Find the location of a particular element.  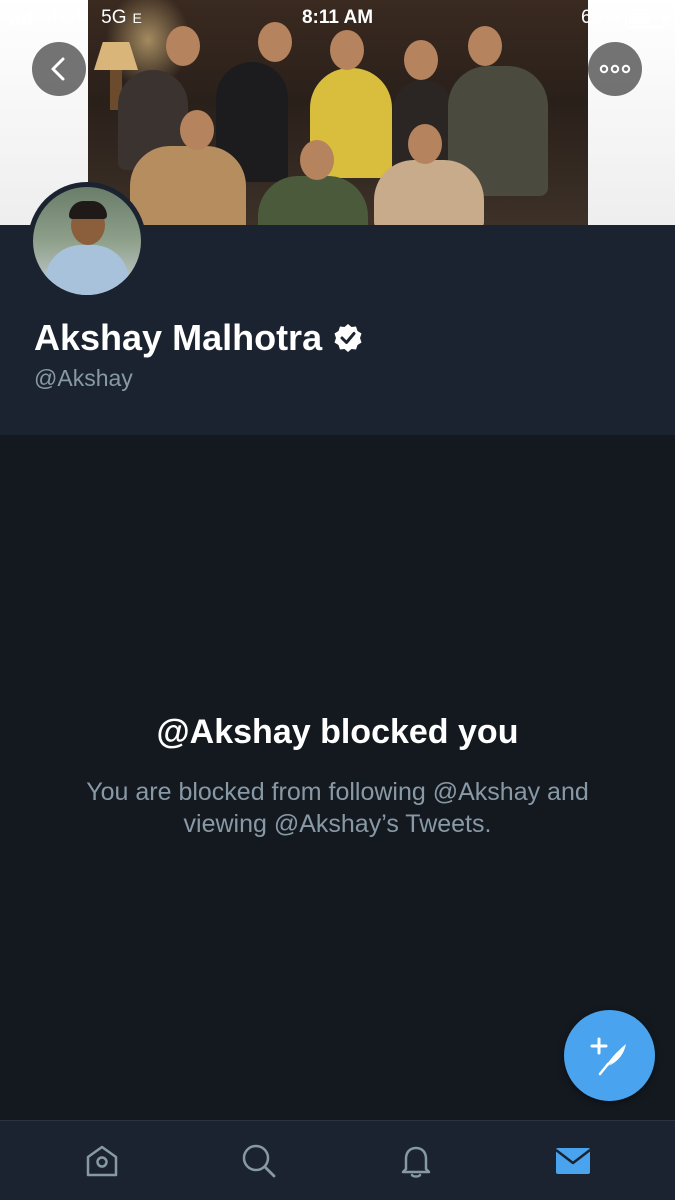

verified-badge-icon is located at coordinates (348, 338).